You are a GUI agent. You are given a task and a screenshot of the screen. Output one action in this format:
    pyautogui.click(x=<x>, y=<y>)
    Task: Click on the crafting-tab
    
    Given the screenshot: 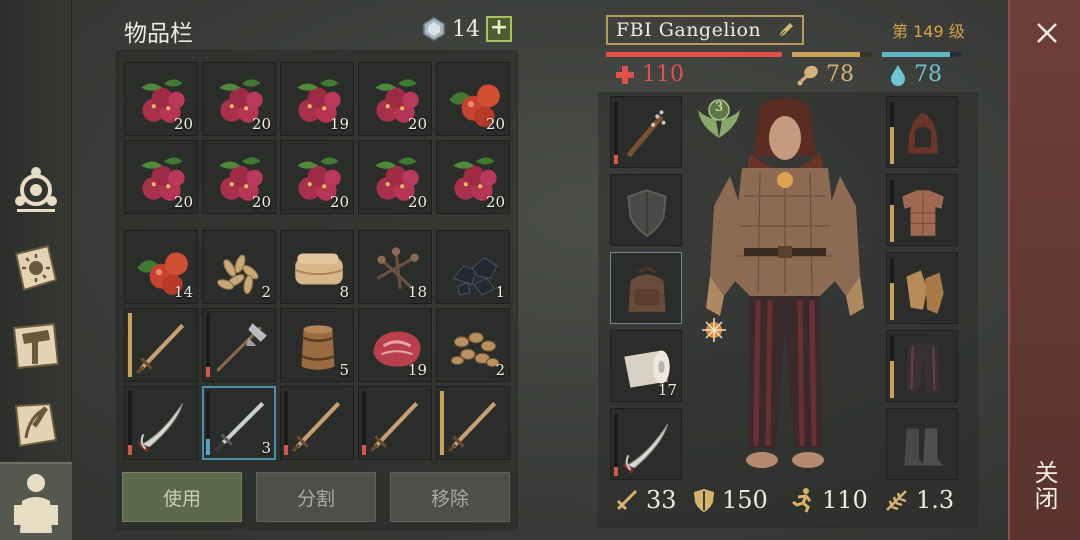 What is the action you would take?
    pyautogui.click(x=36, y=190)
    